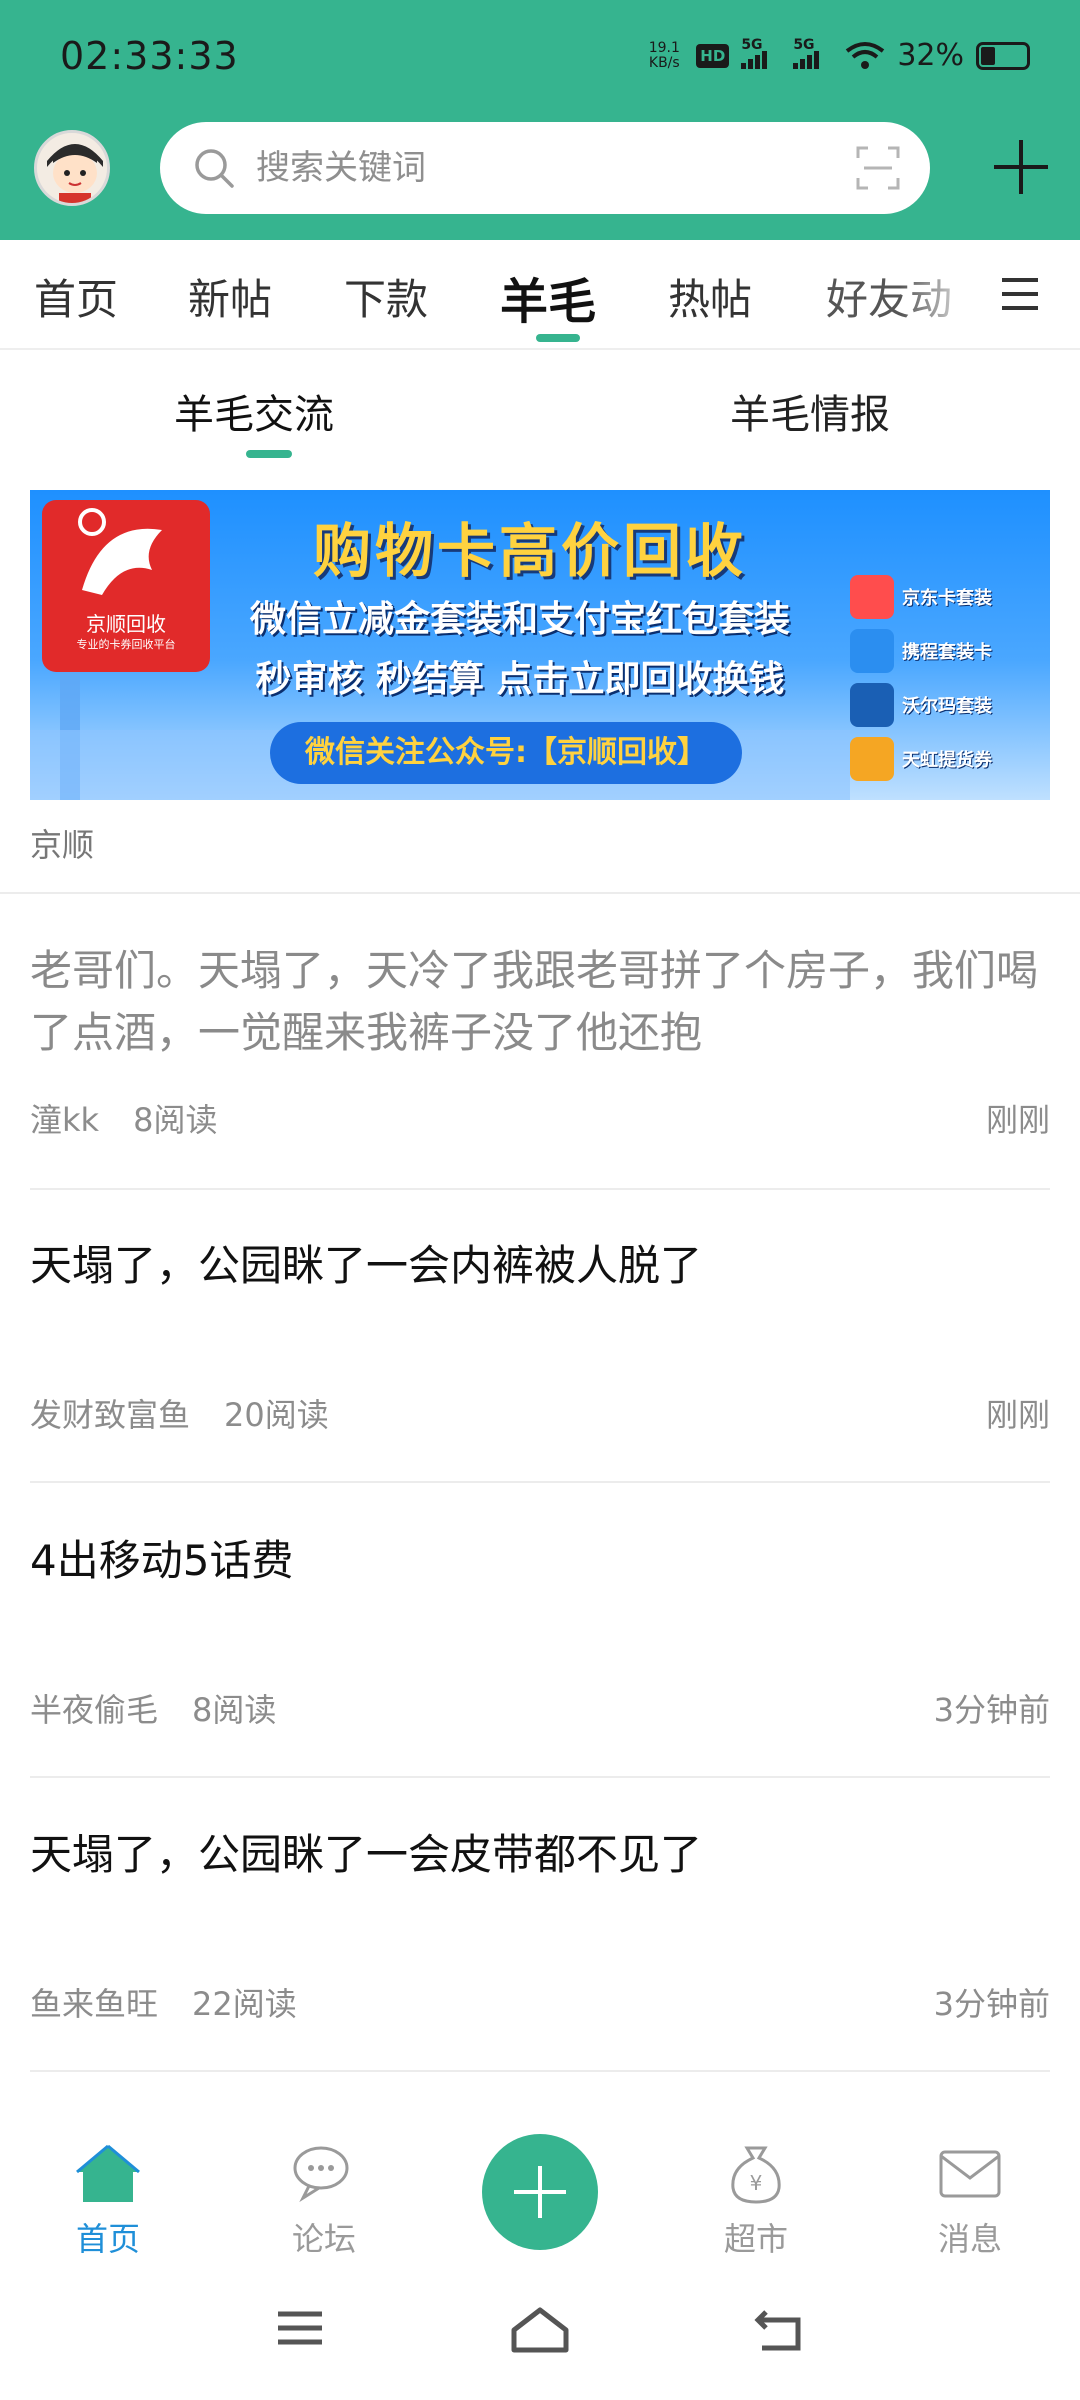 The width and height of the screenshot is (1080, 2400). I want to click on tianhong-card-icon, so click(872, 759).